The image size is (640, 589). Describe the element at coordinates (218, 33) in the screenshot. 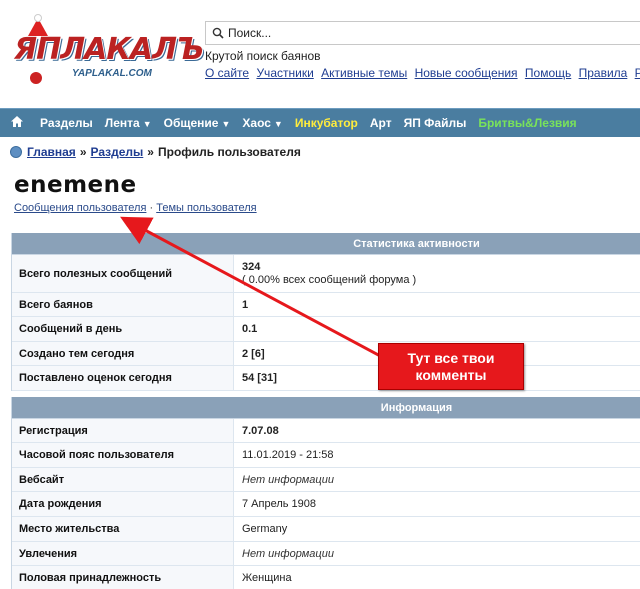

I see `search-icon` at that location.